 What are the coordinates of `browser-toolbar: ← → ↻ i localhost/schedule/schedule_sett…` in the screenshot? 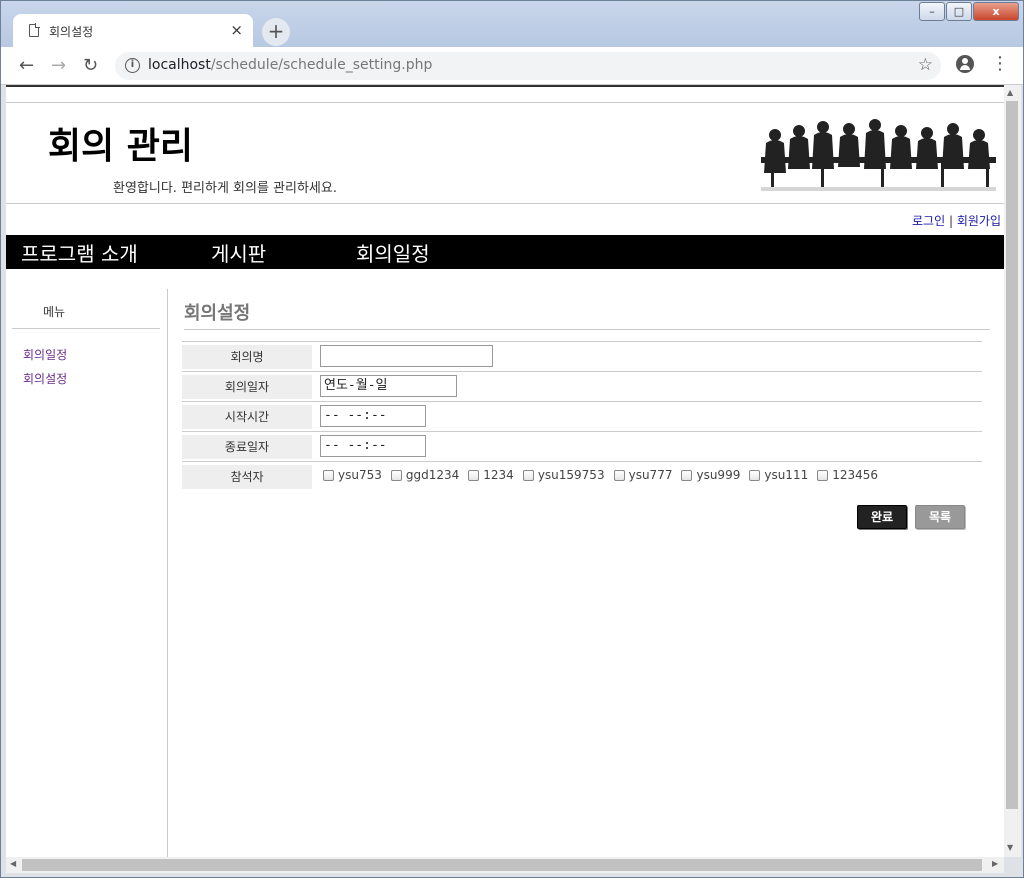 It's located at (512, 66).